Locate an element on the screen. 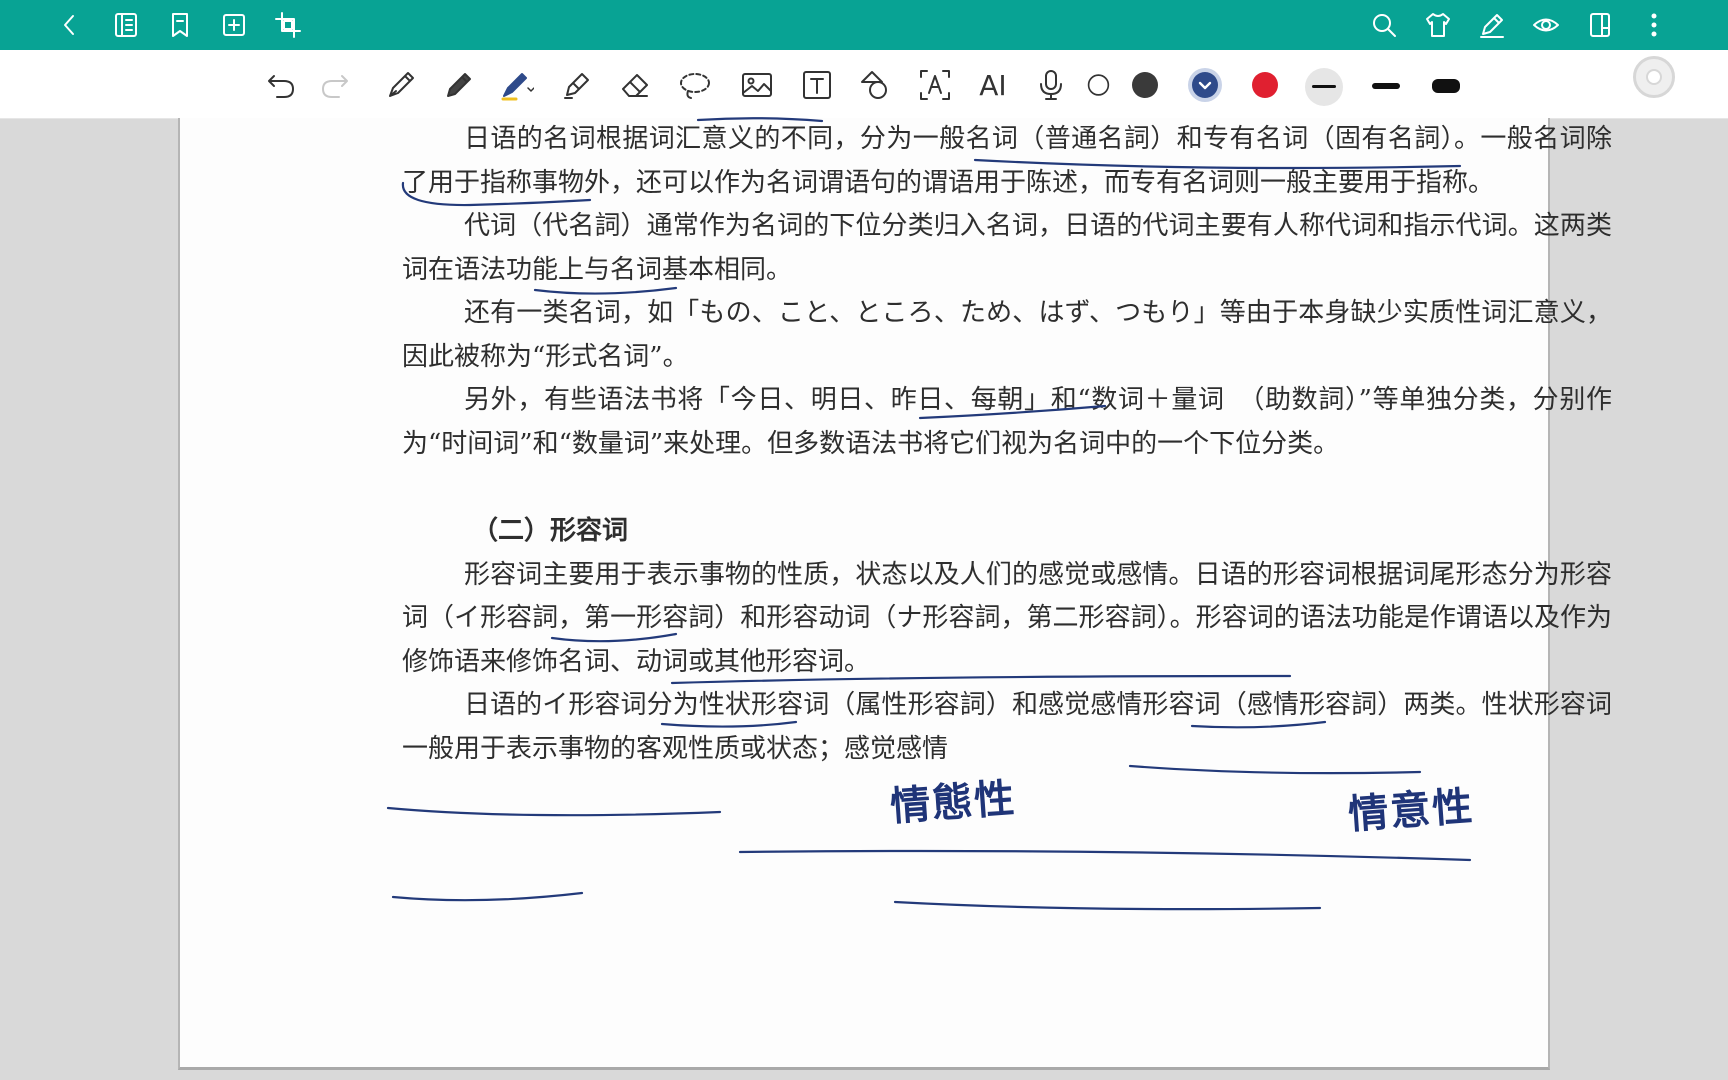 Image resolution: width=1728 pixels, height=1080 pixels. ocr-tool is located at coordinates (935, 85).